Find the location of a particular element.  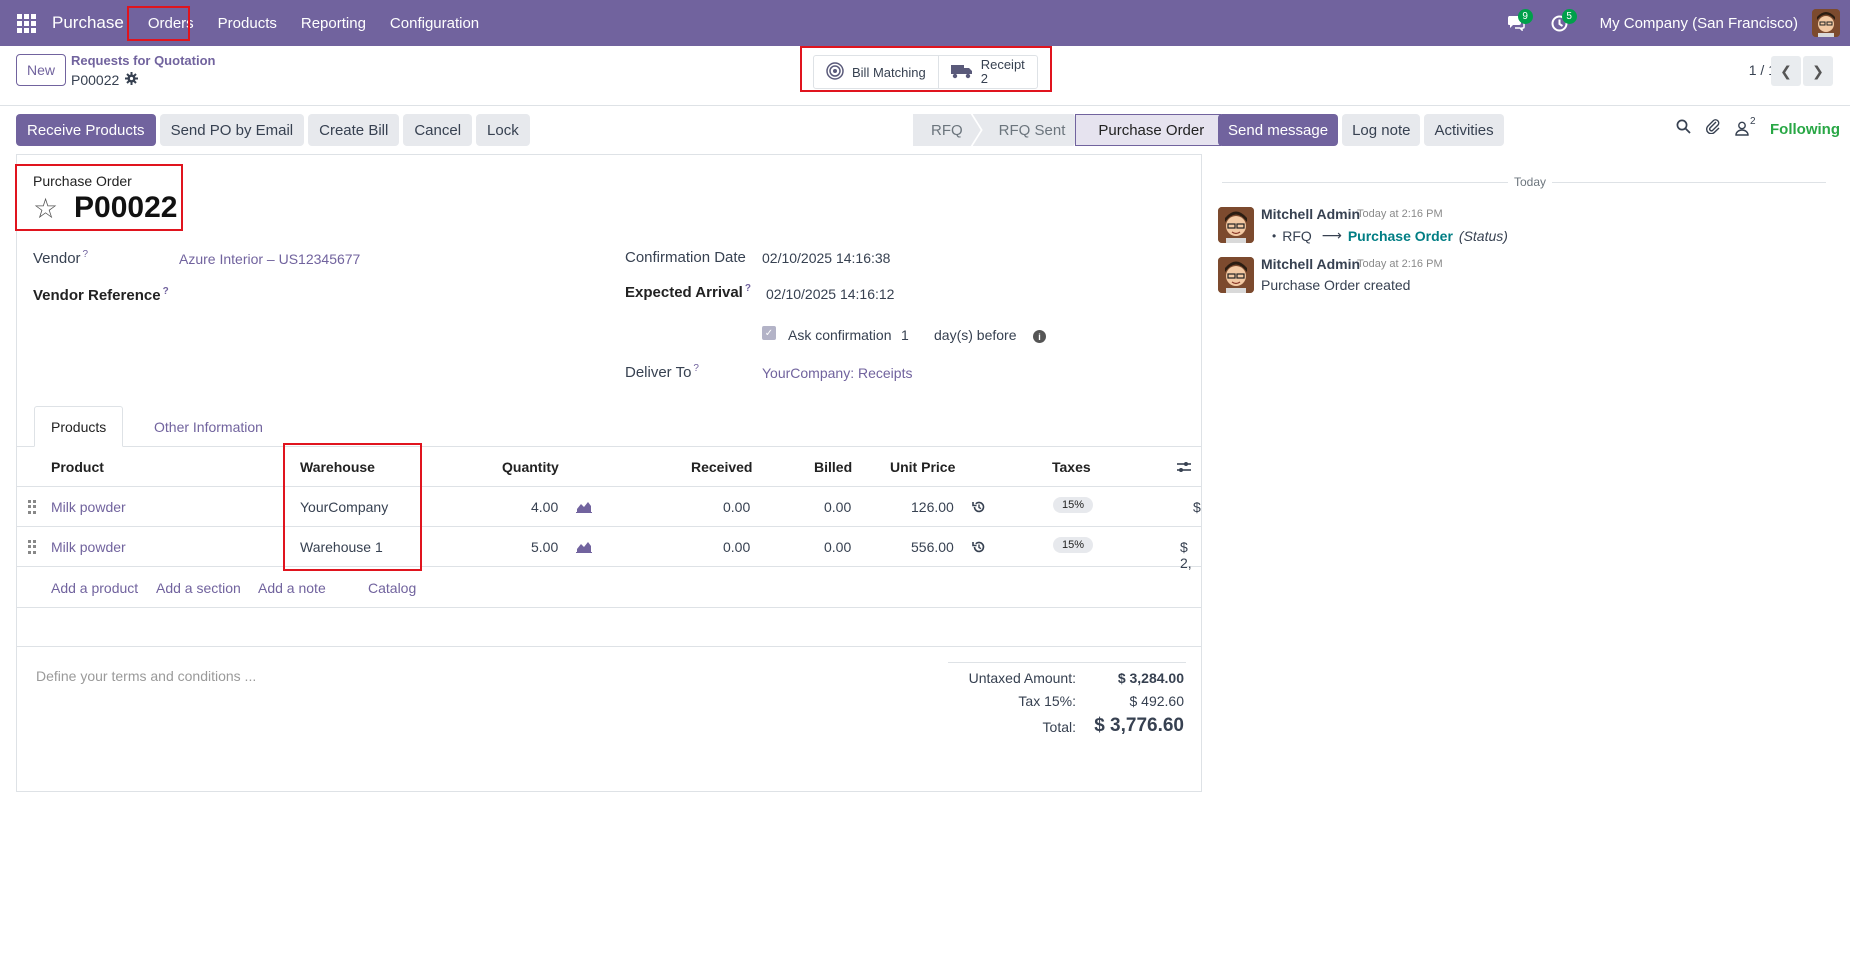

expected-arrival-field: 02/10/2025 14:16:12 is located at coordinates (830, 294).